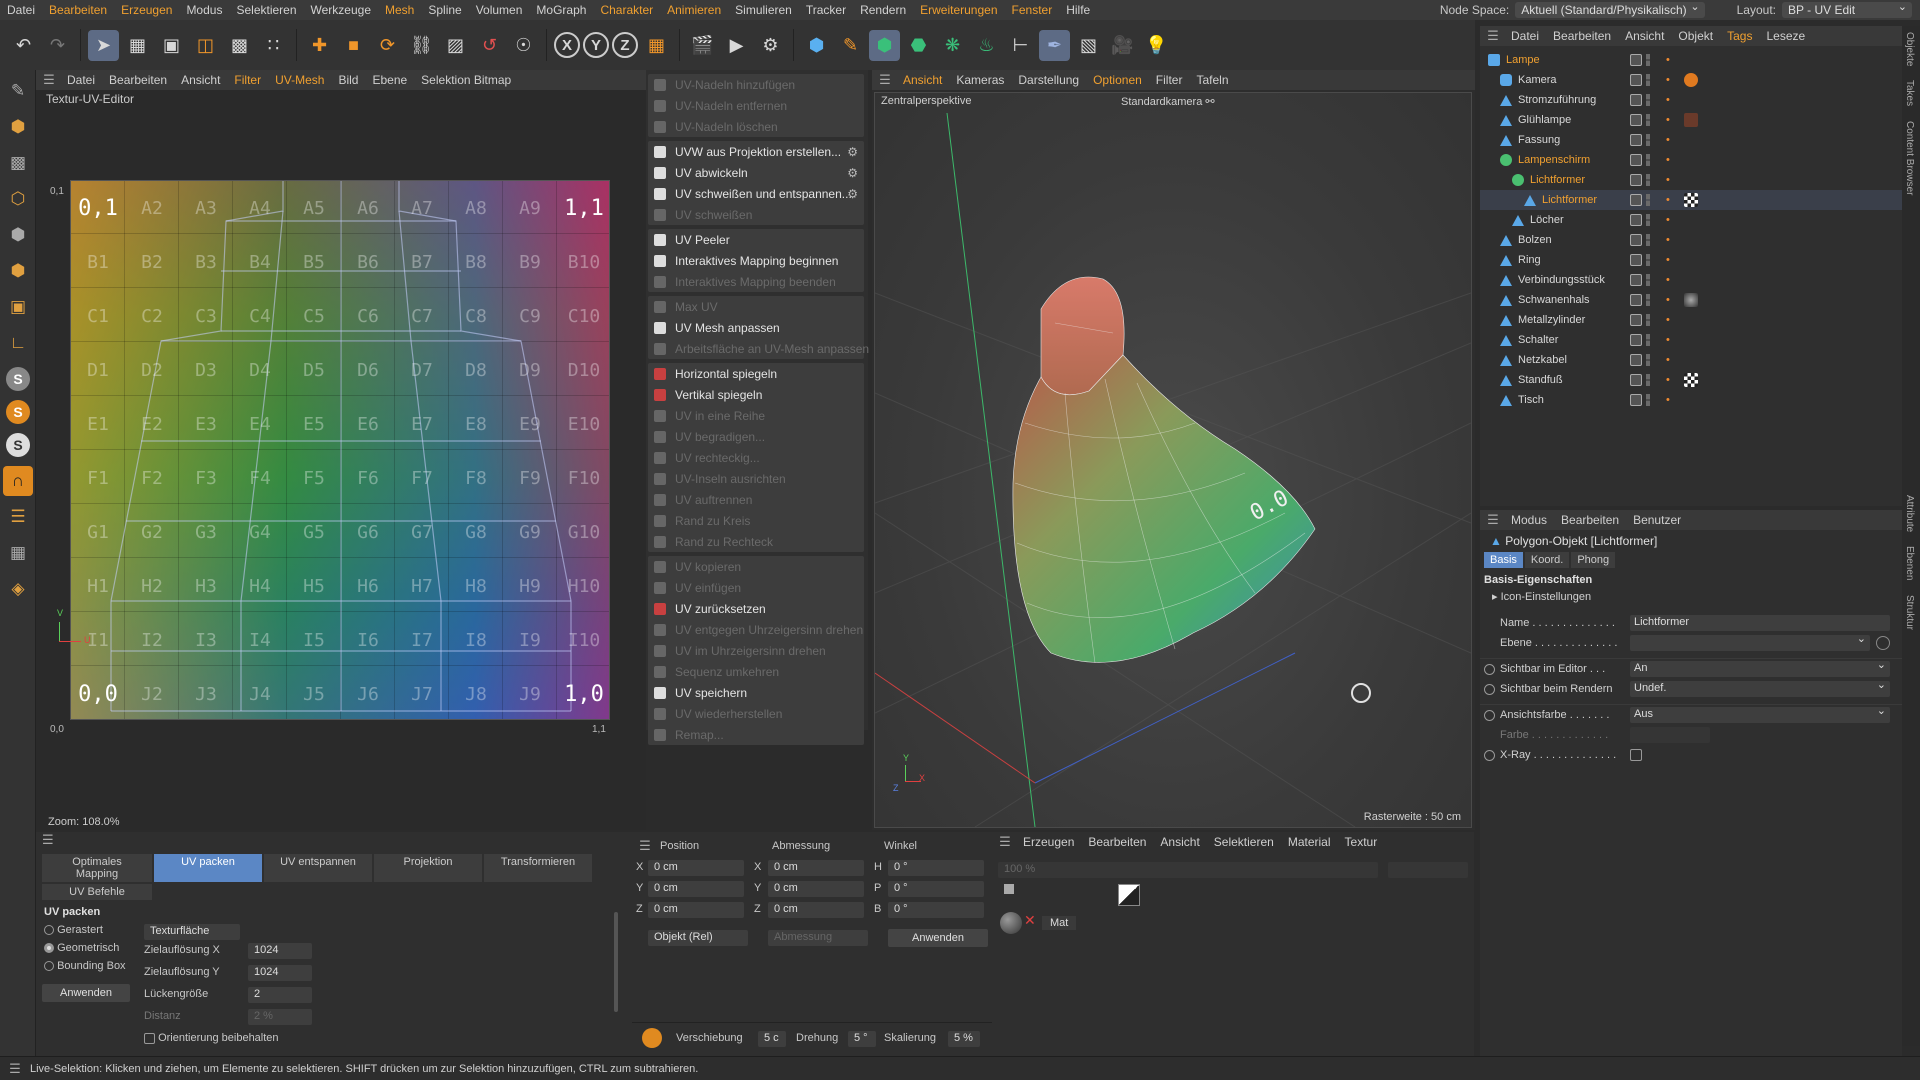 The image size is (1920, 1080). Describe the element at coordinates (85, 966) in the screenshot. I see `mode-bbox-option: Bounding Box` at that location.